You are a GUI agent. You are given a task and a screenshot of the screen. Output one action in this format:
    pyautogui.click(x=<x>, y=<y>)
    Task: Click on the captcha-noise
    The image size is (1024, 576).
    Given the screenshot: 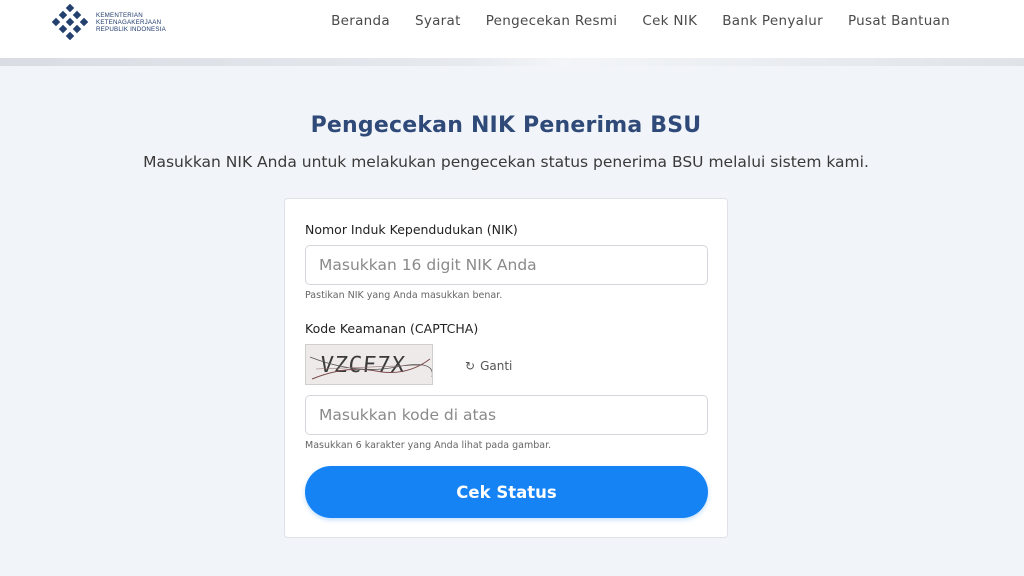 What is the action you would take?
    pyautogui.click(x=370, y=368)
    